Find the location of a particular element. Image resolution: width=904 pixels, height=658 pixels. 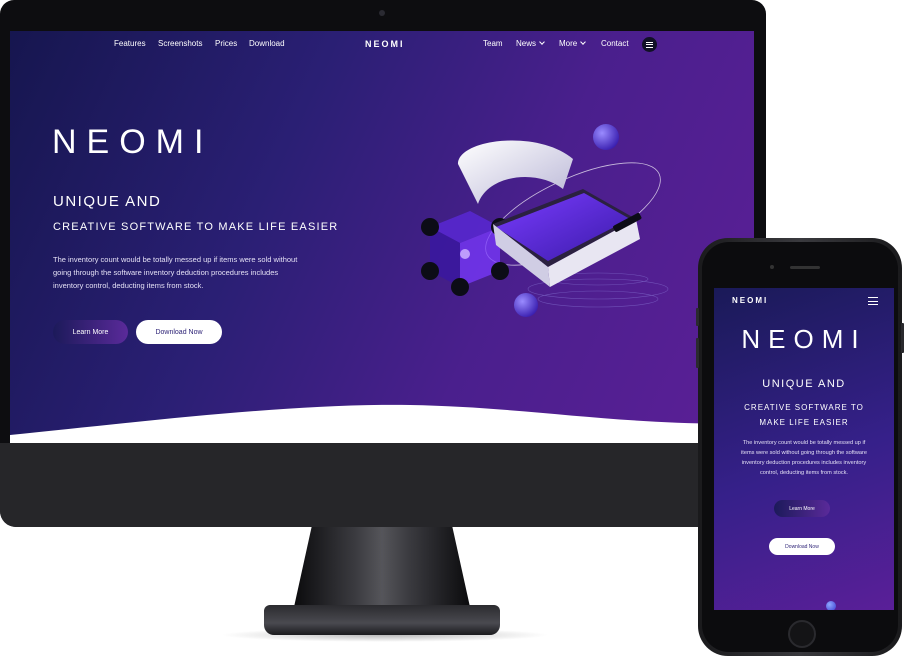

monitor-stand-base is located at coordinates (382, 620).